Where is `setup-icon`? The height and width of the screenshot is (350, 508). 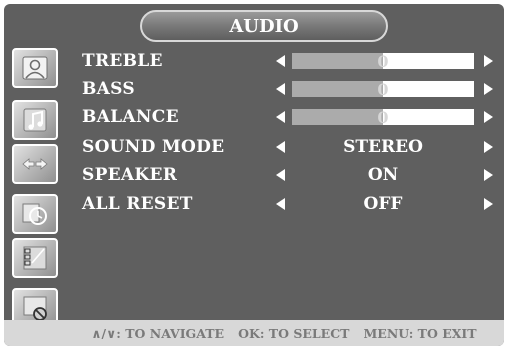 setup-icon is located at coordinates (35, 258).